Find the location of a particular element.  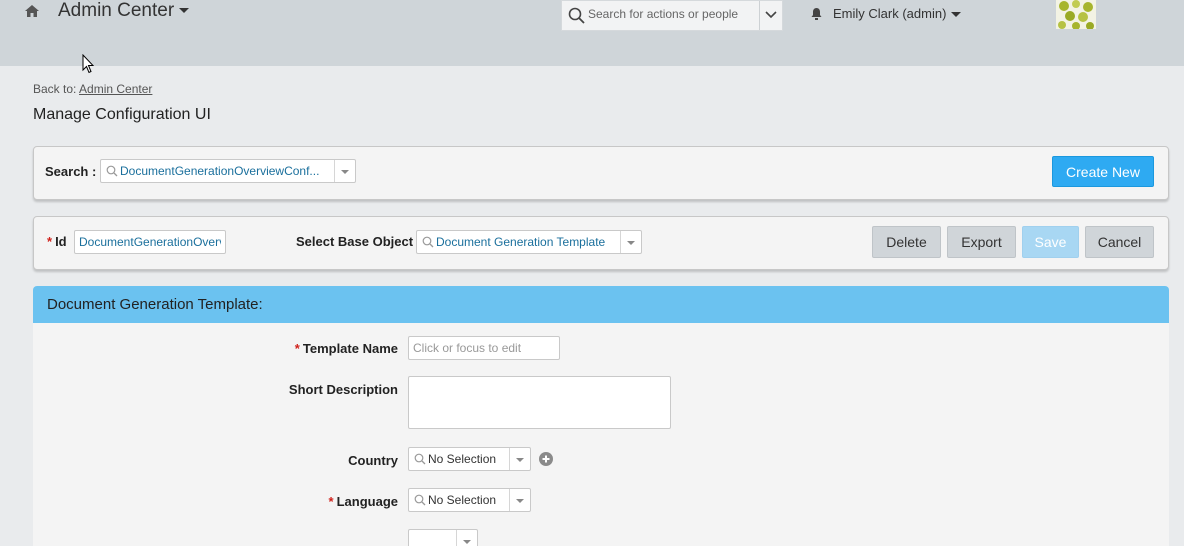

global-search is located at coordinates (672, 15).